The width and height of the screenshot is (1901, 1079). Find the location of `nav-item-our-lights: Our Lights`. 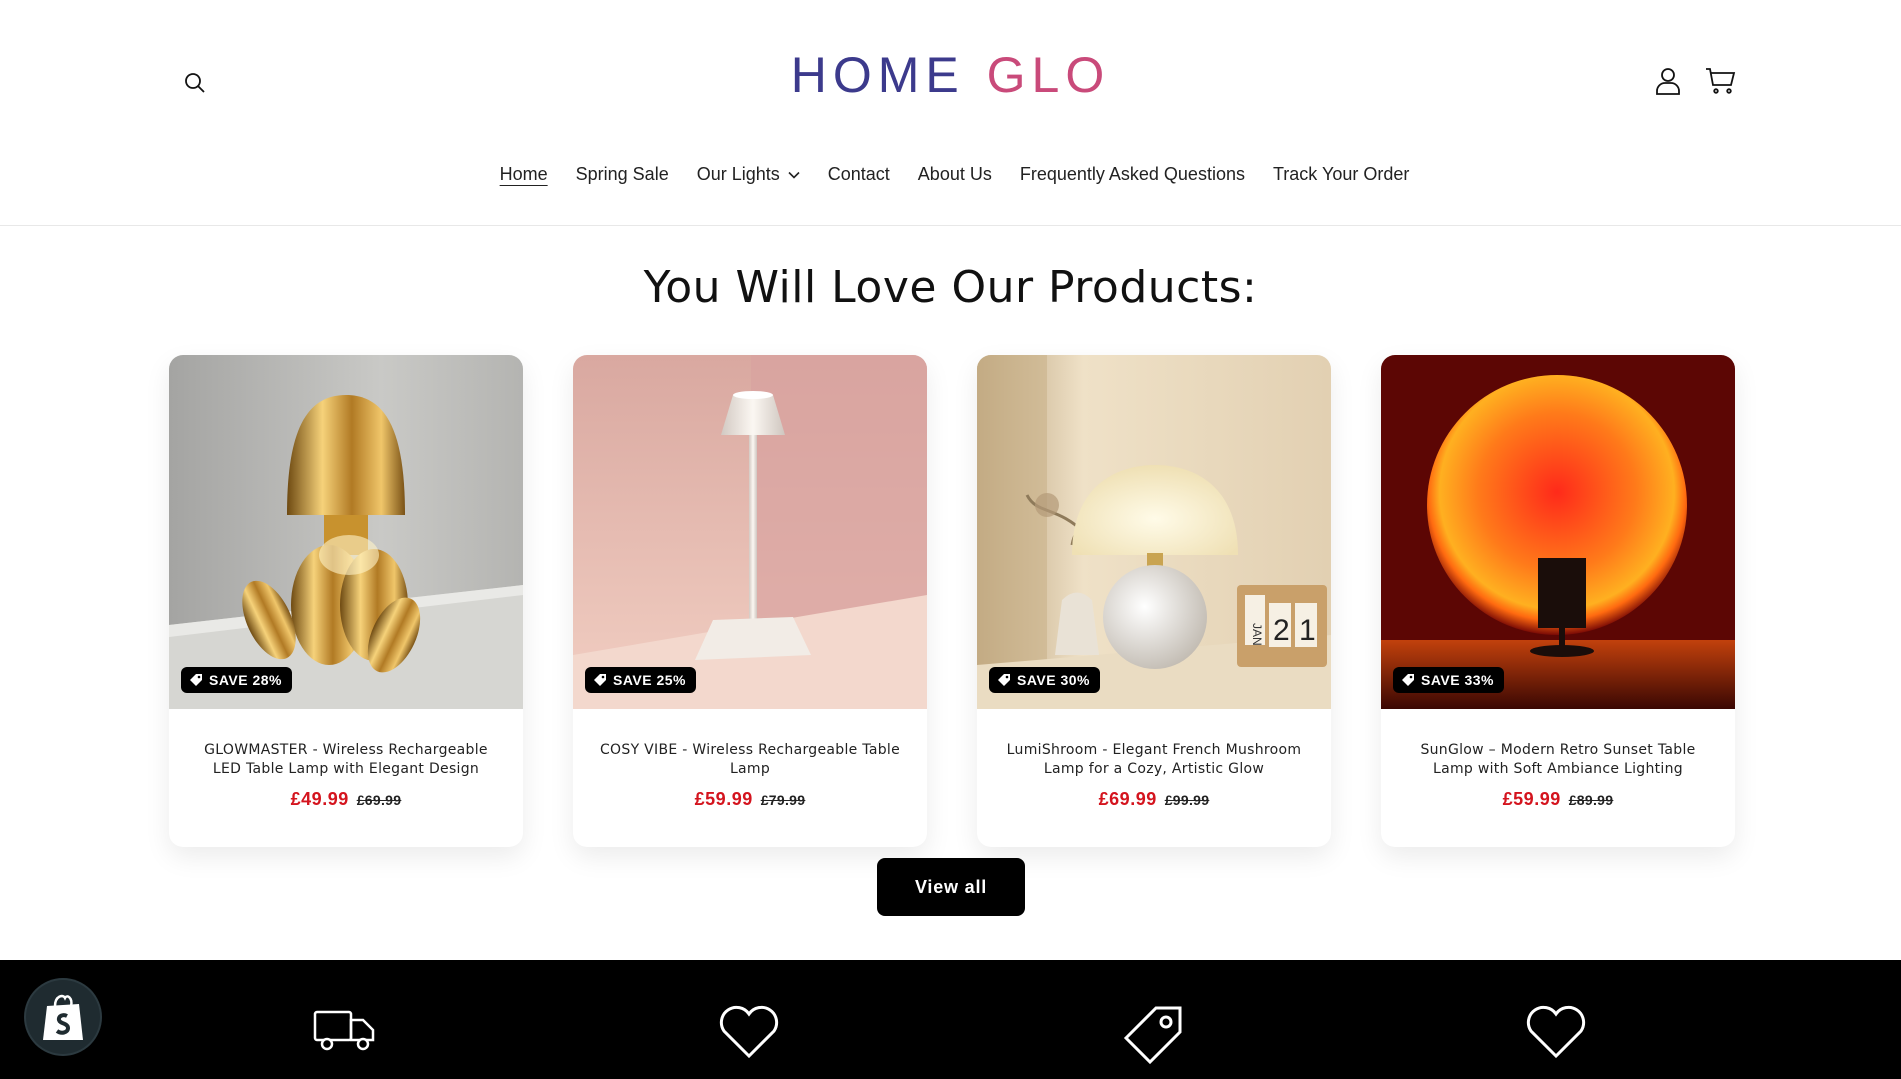

nav-item-our-lights: Our Lights is located at coordinates (748, 174).